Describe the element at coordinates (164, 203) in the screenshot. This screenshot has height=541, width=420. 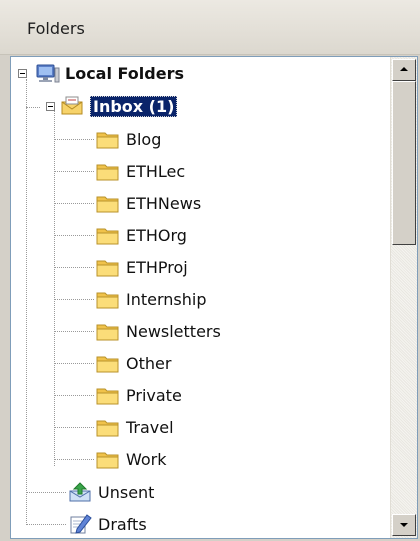
I see `tree-item-label: ETHNews` at that location.